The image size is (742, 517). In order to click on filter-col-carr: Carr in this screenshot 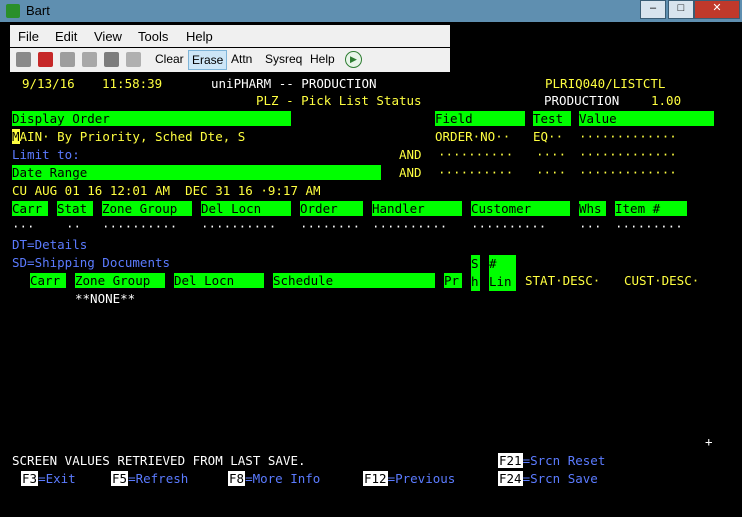, I will do `click(30, 208)`.